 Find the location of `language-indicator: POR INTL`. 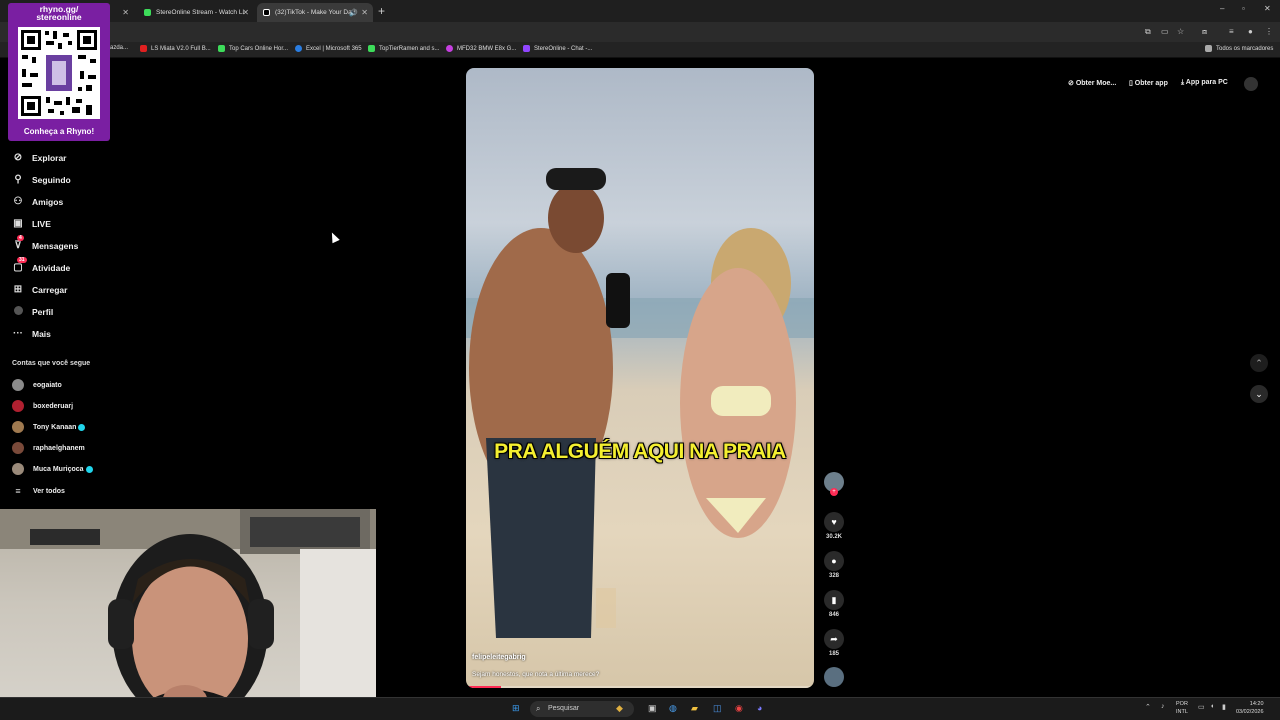

language-indicator: POR INTL is located at coordinates (1182, 708).